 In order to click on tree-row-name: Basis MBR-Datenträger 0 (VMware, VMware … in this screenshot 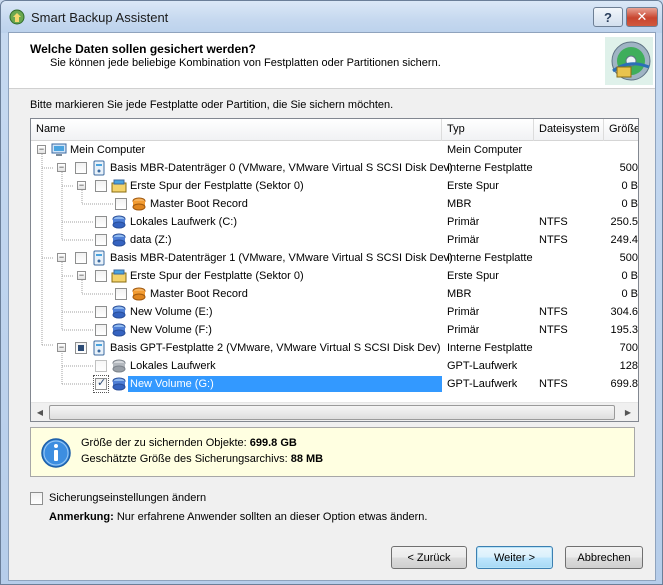, I will do `click(281, 168)`.